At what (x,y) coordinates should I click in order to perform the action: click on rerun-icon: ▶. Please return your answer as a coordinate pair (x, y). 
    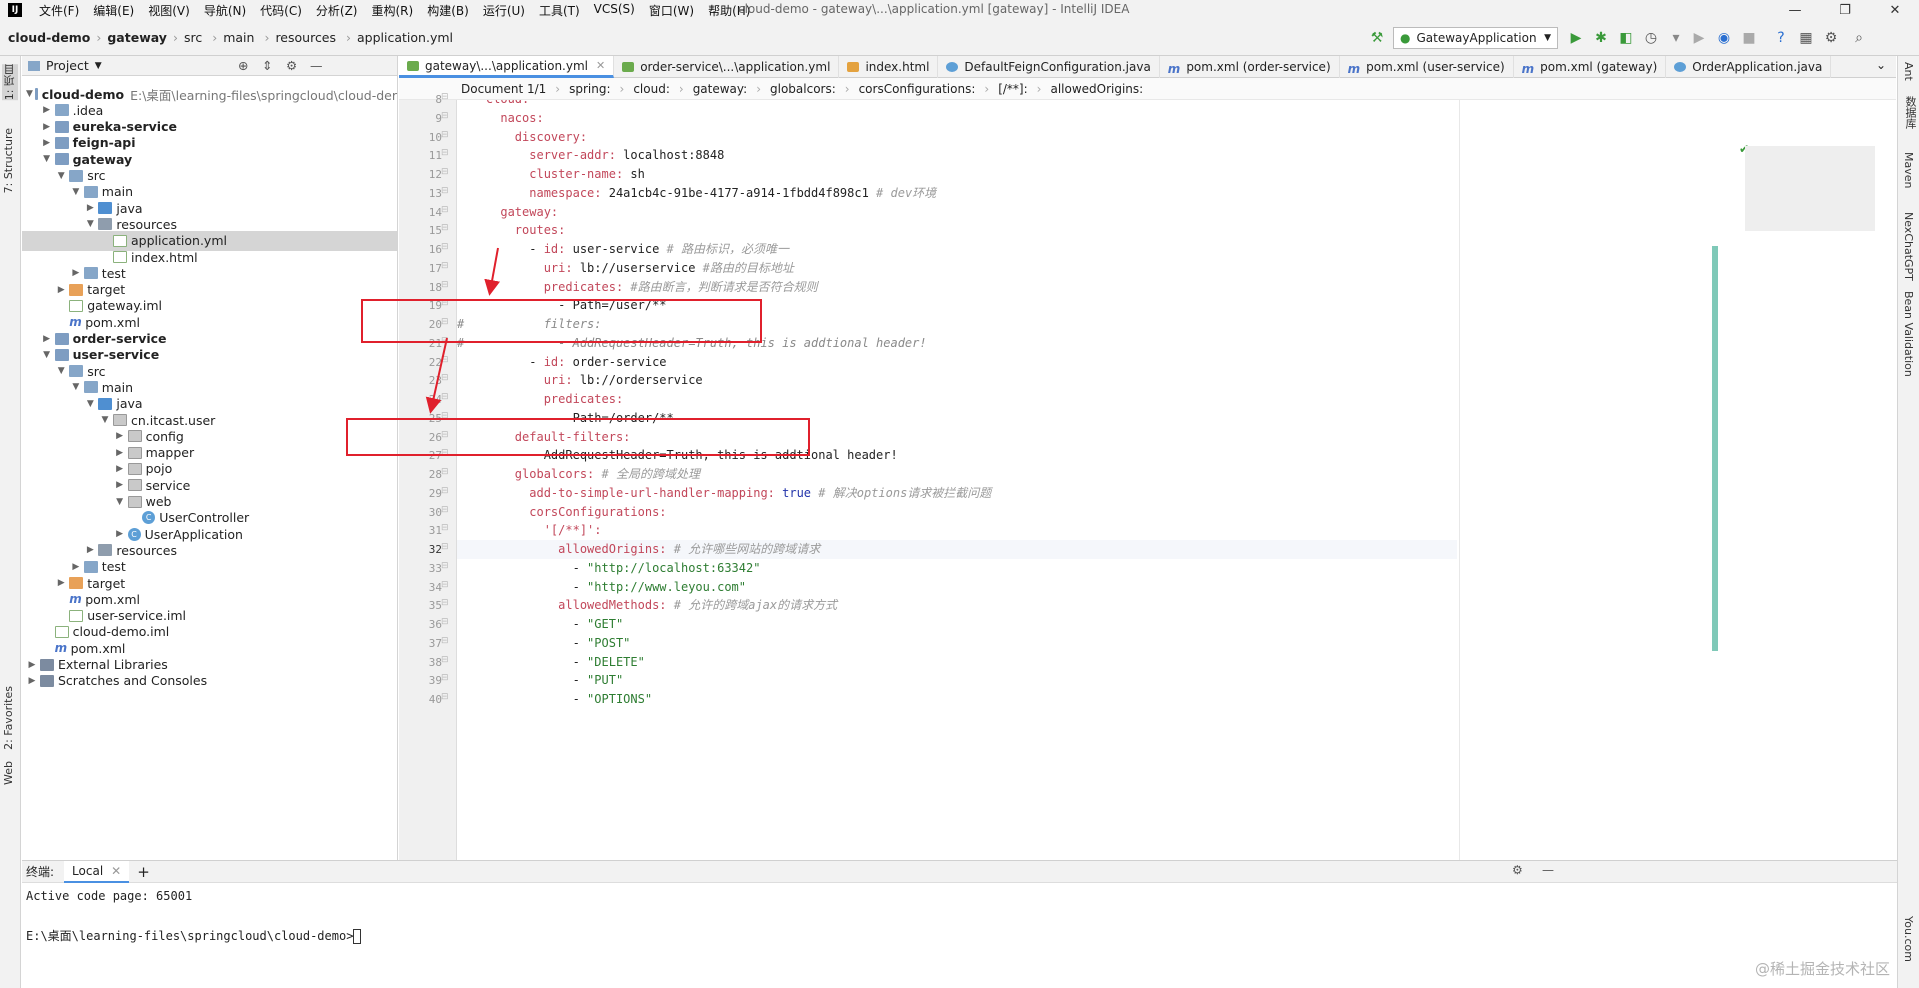
    Looking at the image, I should click on (1699, 38).